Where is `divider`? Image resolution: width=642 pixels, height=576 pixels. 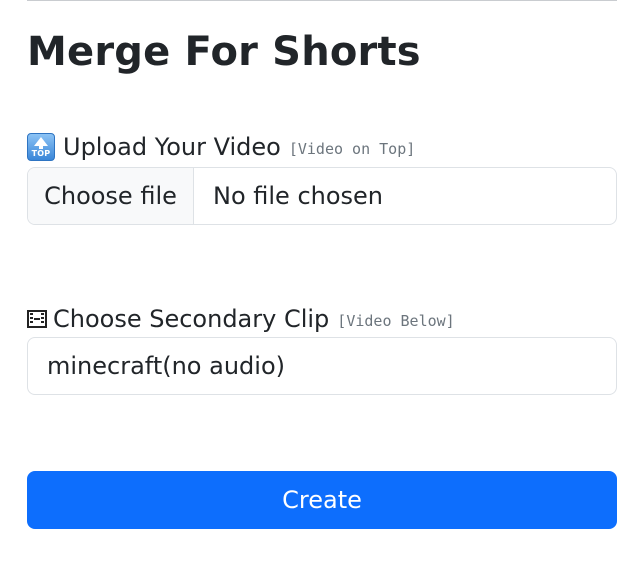
divider is located at coordinates (322, 0).